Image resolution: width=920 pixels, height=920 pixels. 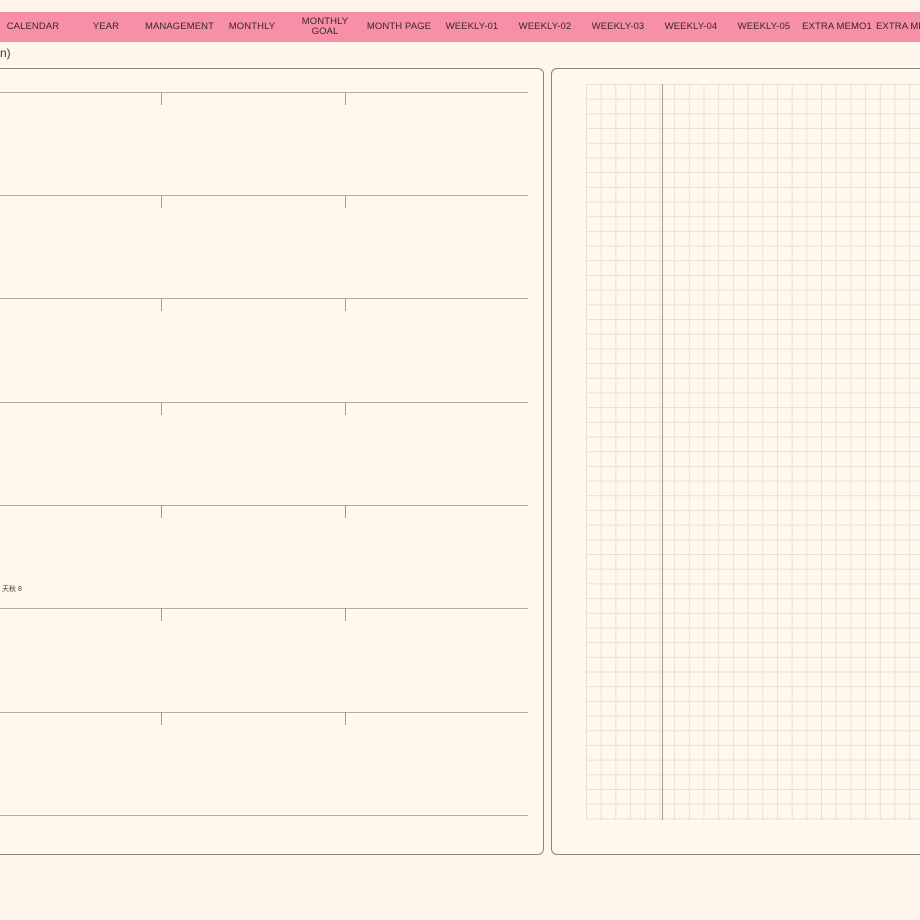 I want to click on tab-label: WEEKLY-01, so click(x=472, y=26).